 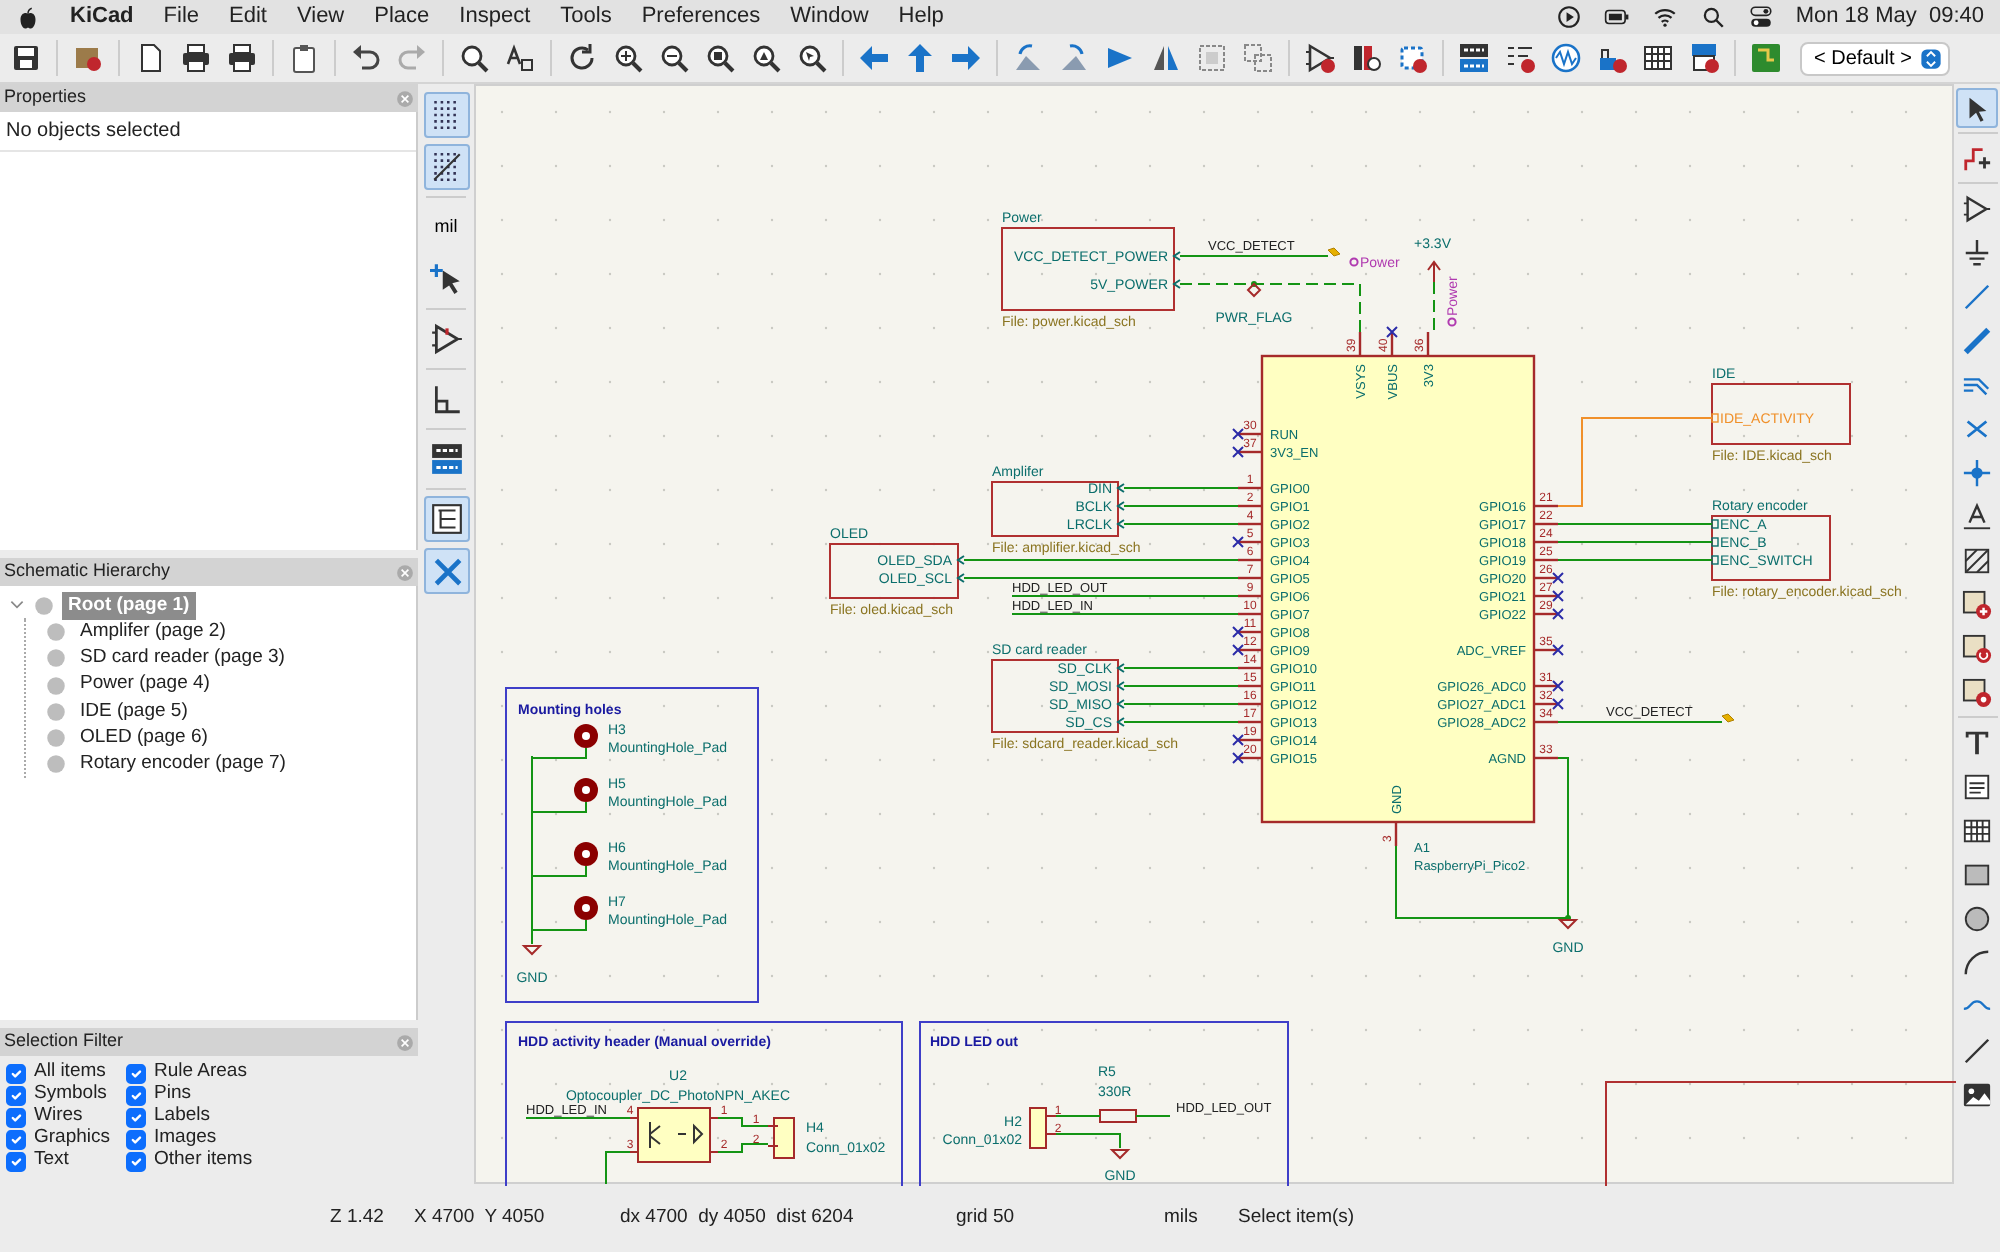 I want to click on menu-item: View, so click(x=320, y=17).